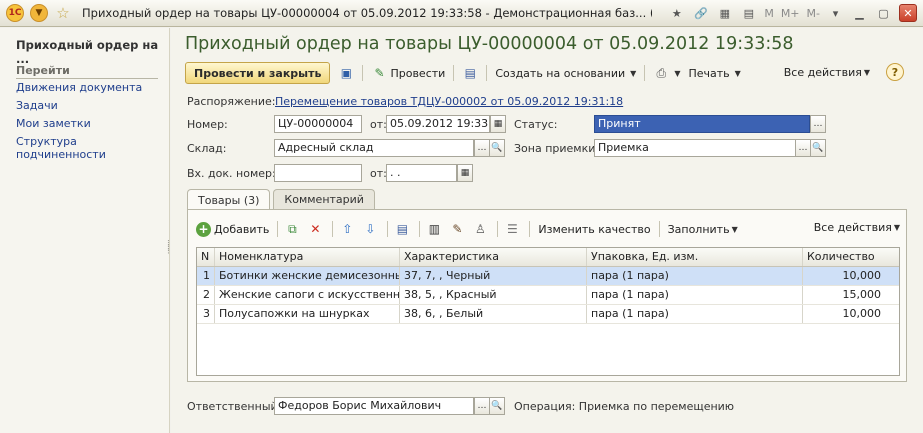 Image resolution: width=923 pixels, height=433 pixels. I want to click on add-button: + Добавить, so click(232, 229).